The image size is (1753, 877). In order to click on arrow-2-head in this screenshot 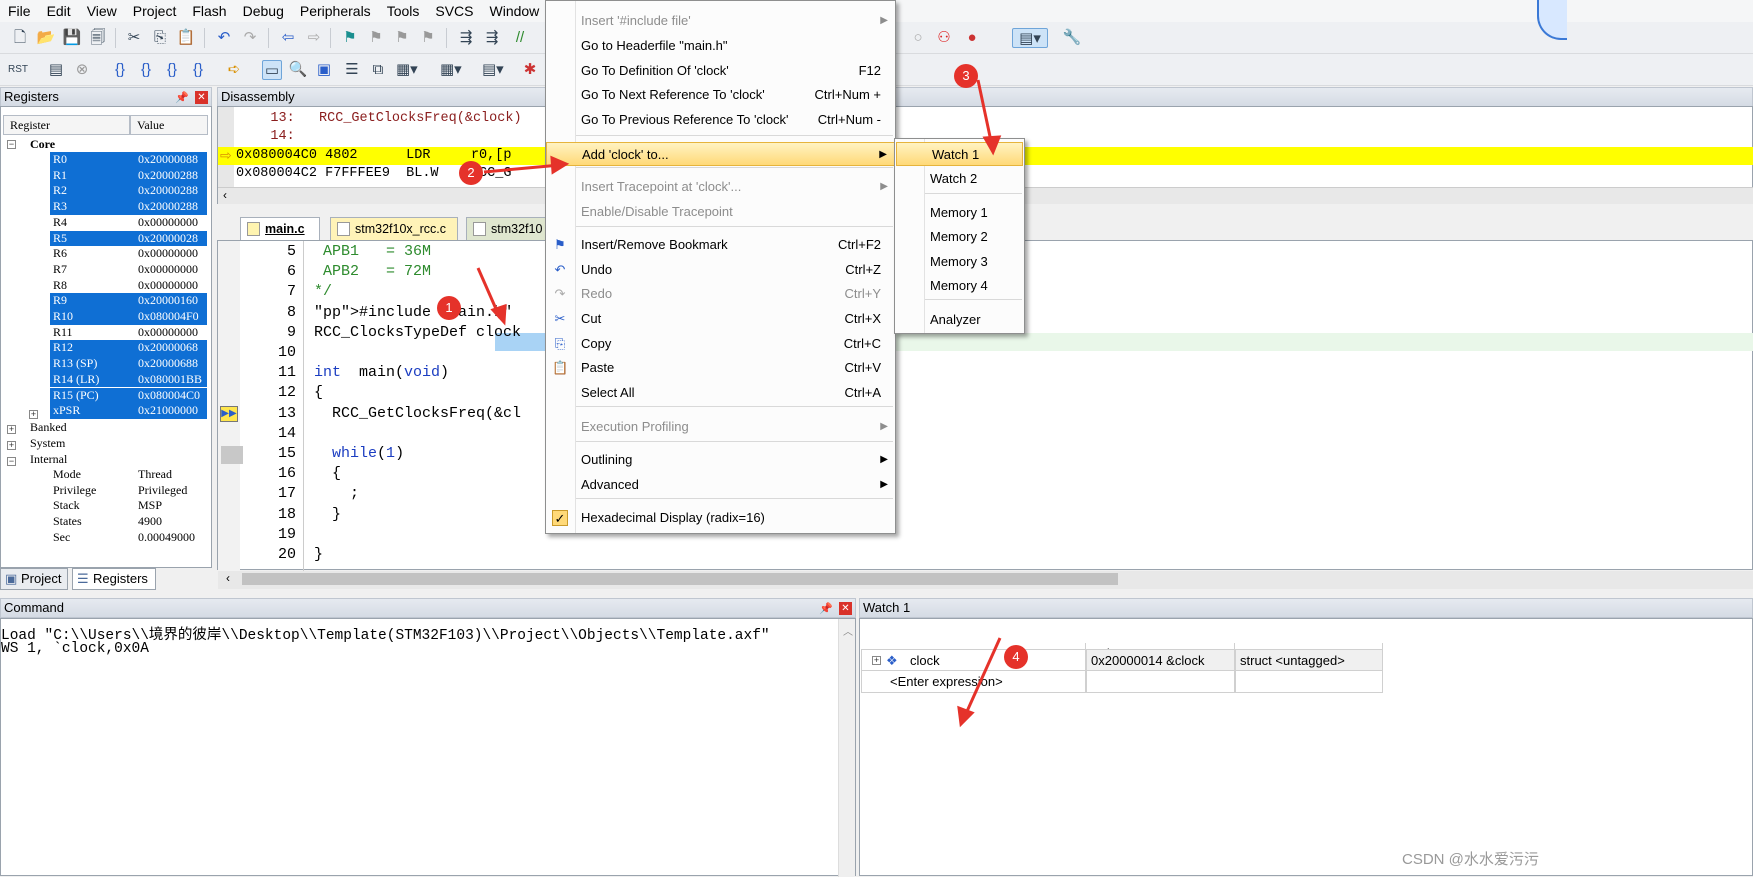, I will do `click(560, 165)`.